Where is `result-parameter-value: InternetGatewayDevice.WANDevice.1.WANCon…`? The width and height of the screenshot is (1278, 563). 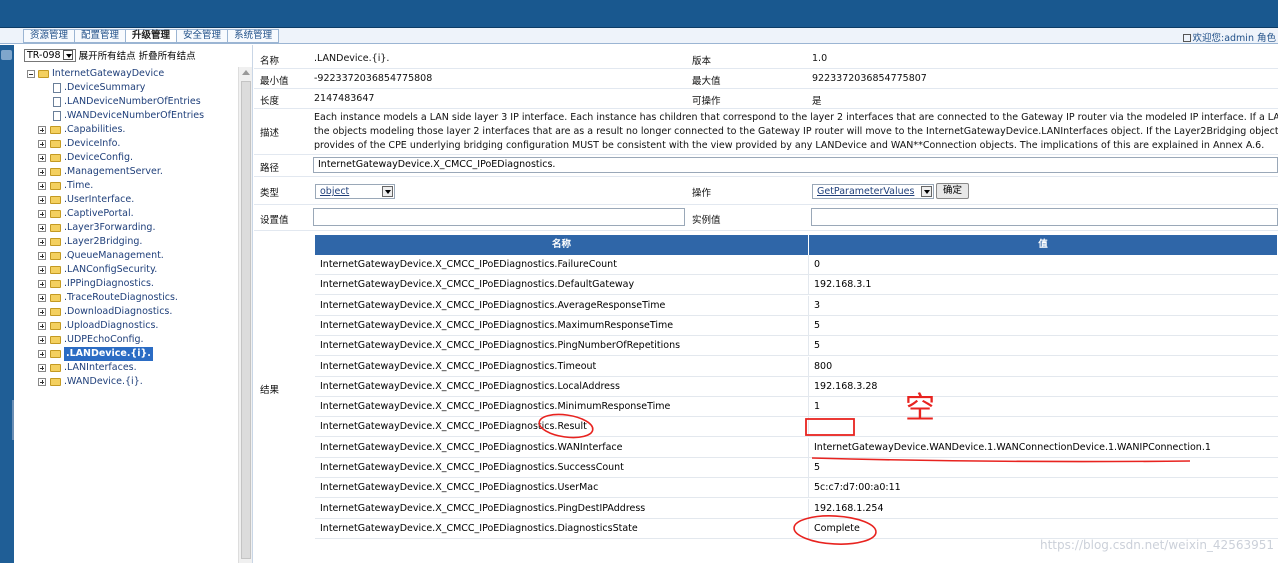
result-parameter-value: InternetGatewayDevice.WANDevice.1.WANCon… is located at coordinates (1012, 447).